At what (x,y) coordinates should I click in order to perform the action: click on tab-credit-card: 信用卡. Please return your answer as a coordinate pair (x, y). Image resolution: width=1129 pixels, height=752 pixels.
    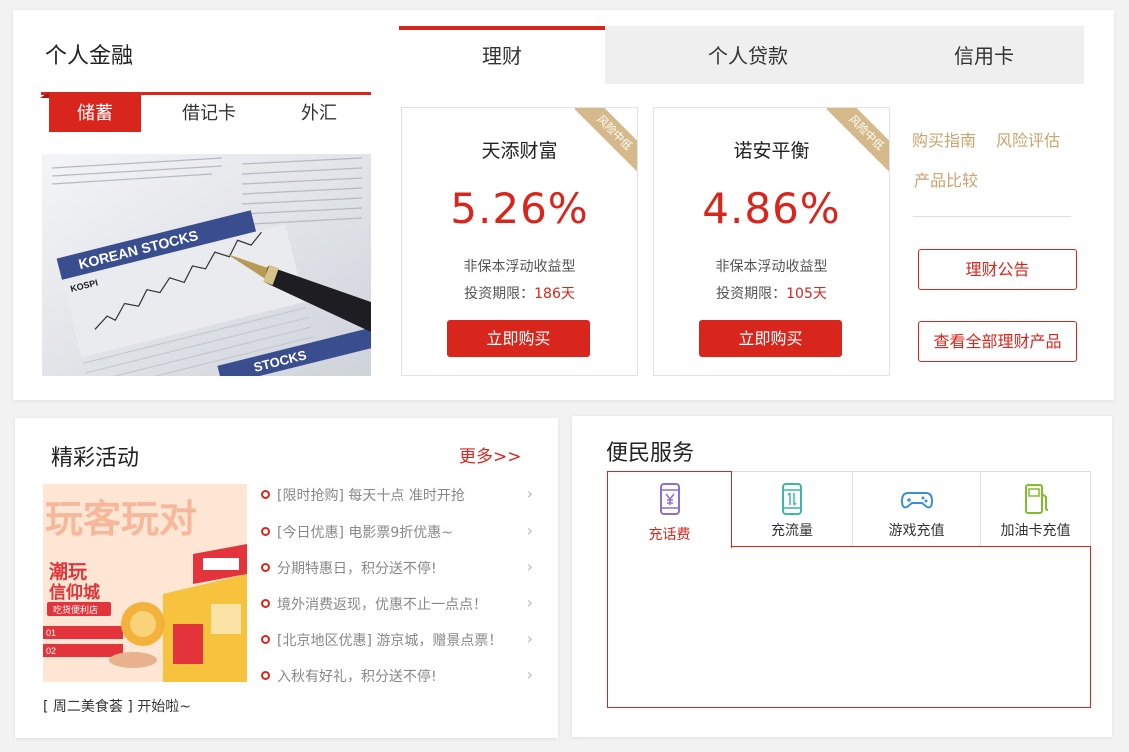
    Looking at the image, I should click on (984, 55).